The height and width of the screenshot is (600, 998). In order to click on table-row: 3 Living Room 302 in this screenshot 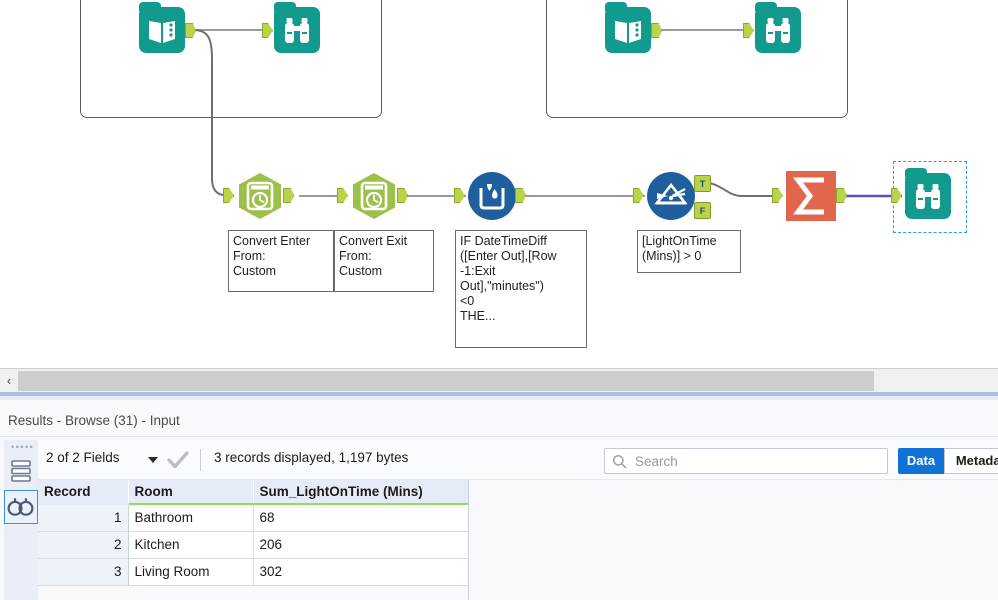, I will do `click(253, 572)`.